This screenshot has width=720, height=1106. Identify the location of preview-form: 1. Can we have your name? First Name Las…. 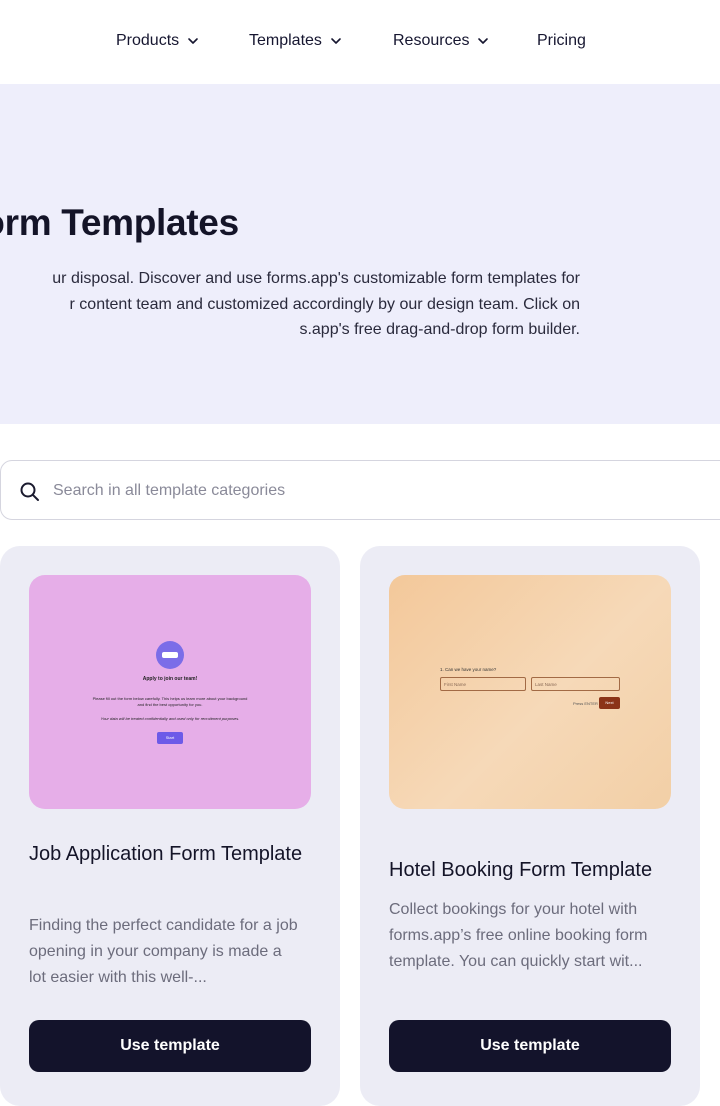
(530, 692).